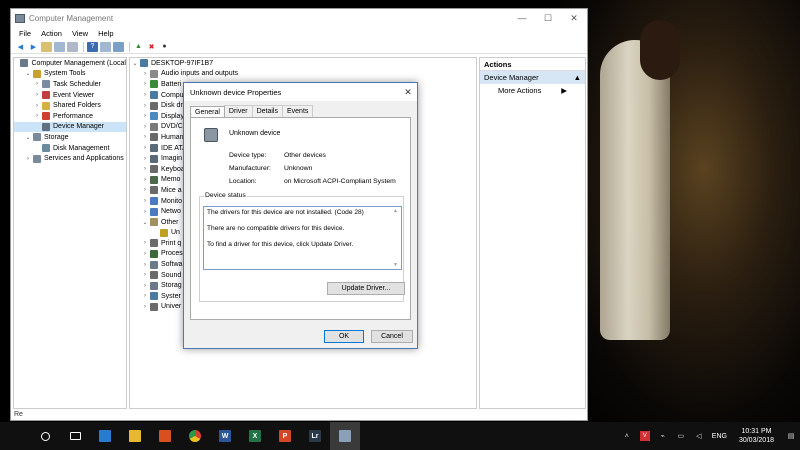  Describe the element at coordinates (59, 46) in the screenshot. I see `show-hide-tree-icon` at that location.